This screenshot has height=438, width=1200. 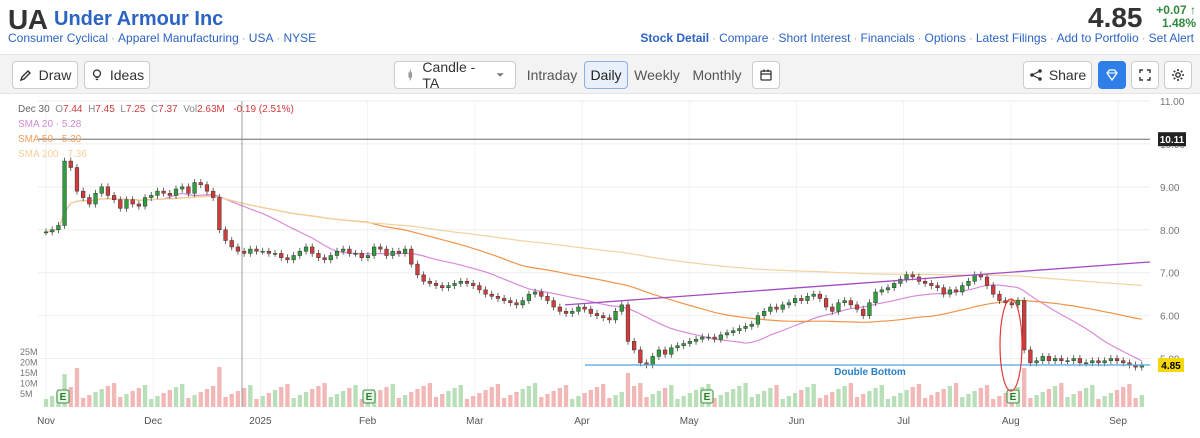 I want to click on nav-latest-filings: Latest Filings, so click(x=1011, y=38).